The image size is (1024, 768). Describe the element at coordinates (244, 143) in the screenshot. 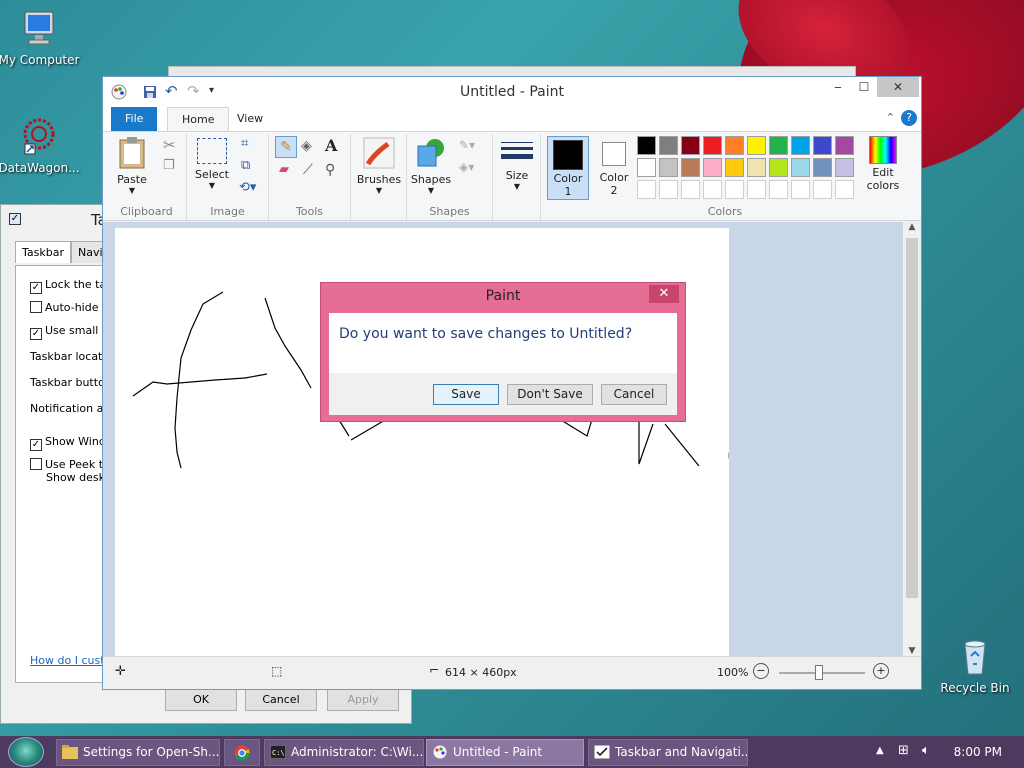

I see `crop-icon: ⌗` at that location.